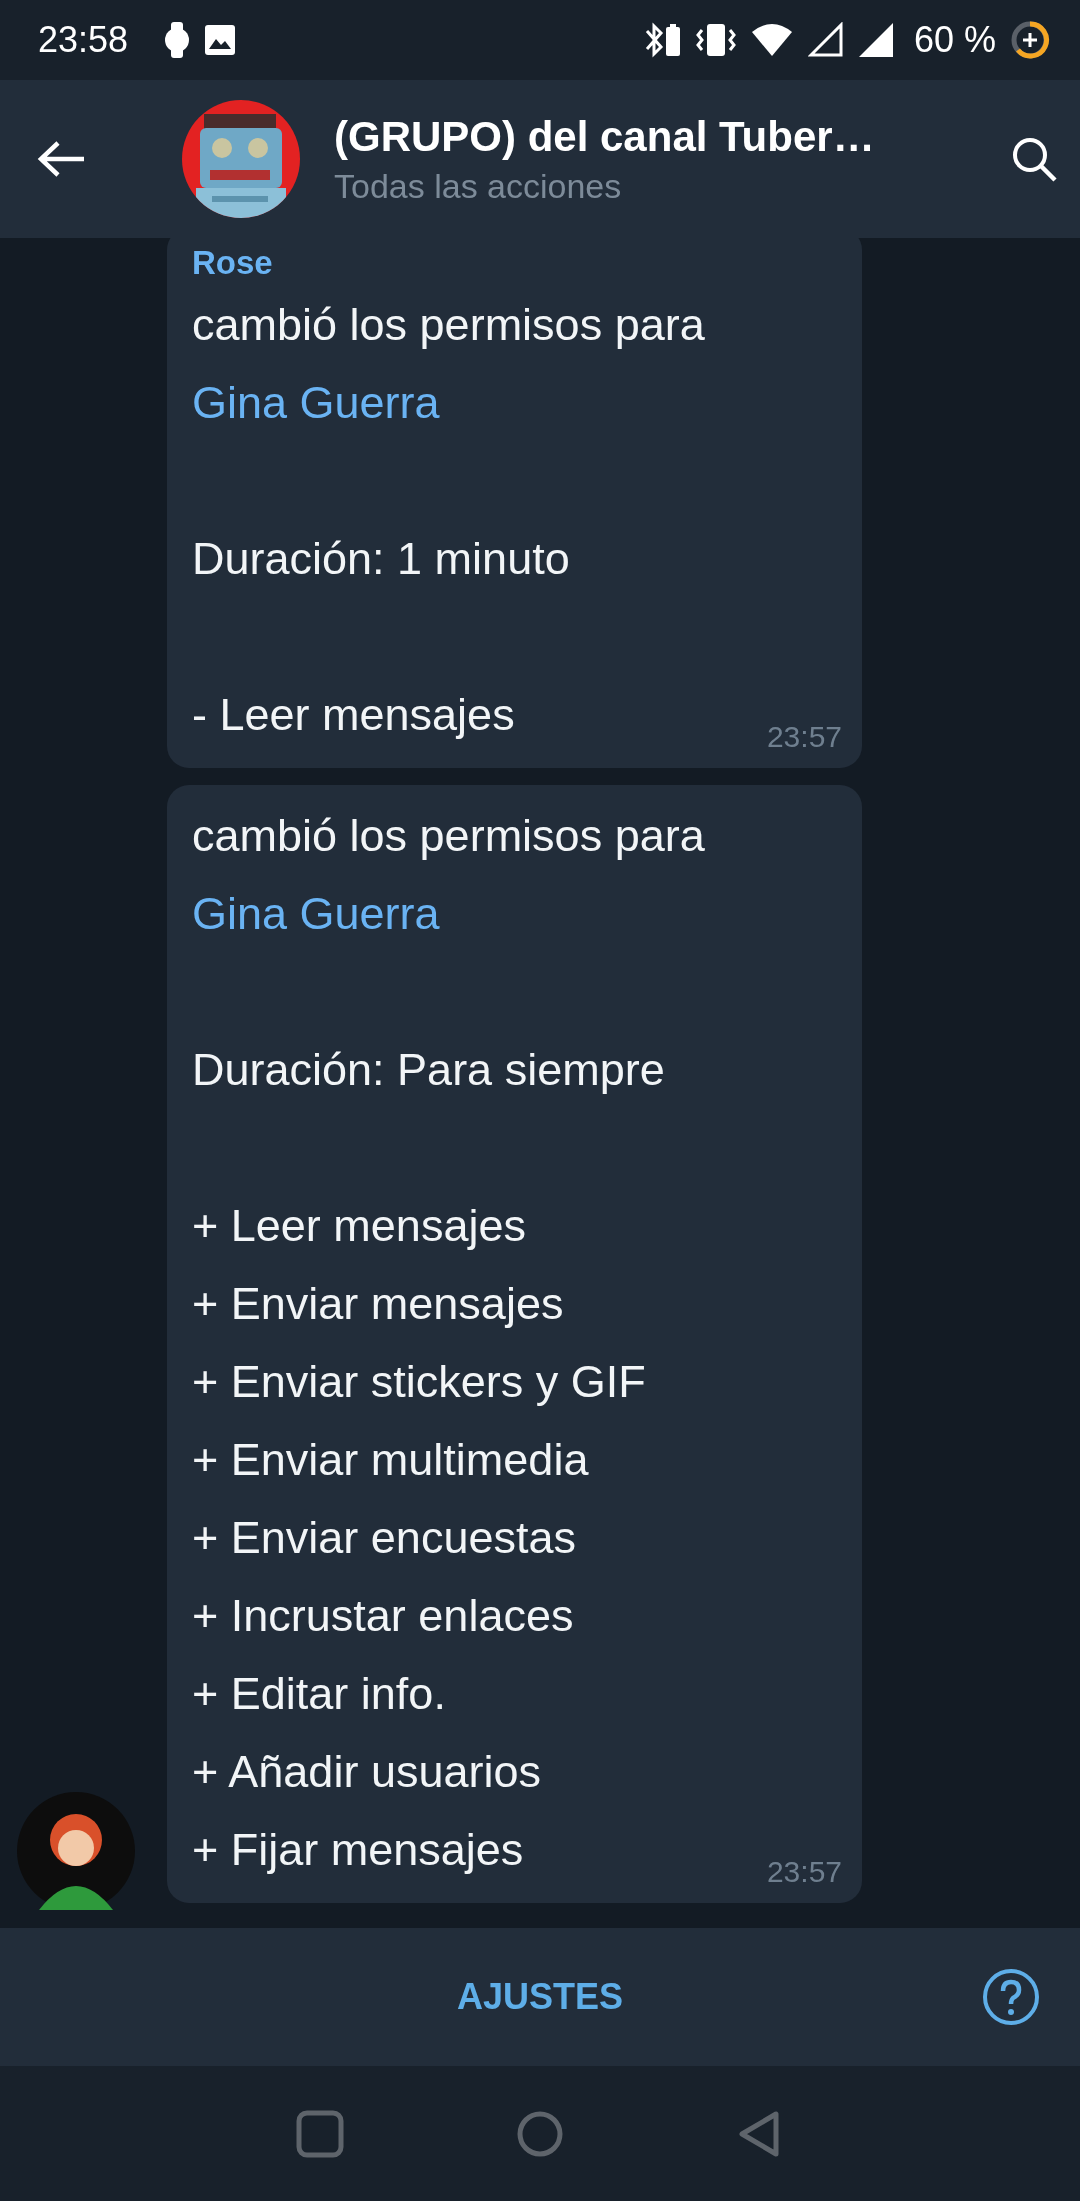 The height and width of the screenshot is (2201, 1080). What do you see at coordinates (358, 1850) in the screenshot?
I see `message-line: + Fijar mensajes` at bounding box center [358, 1850].